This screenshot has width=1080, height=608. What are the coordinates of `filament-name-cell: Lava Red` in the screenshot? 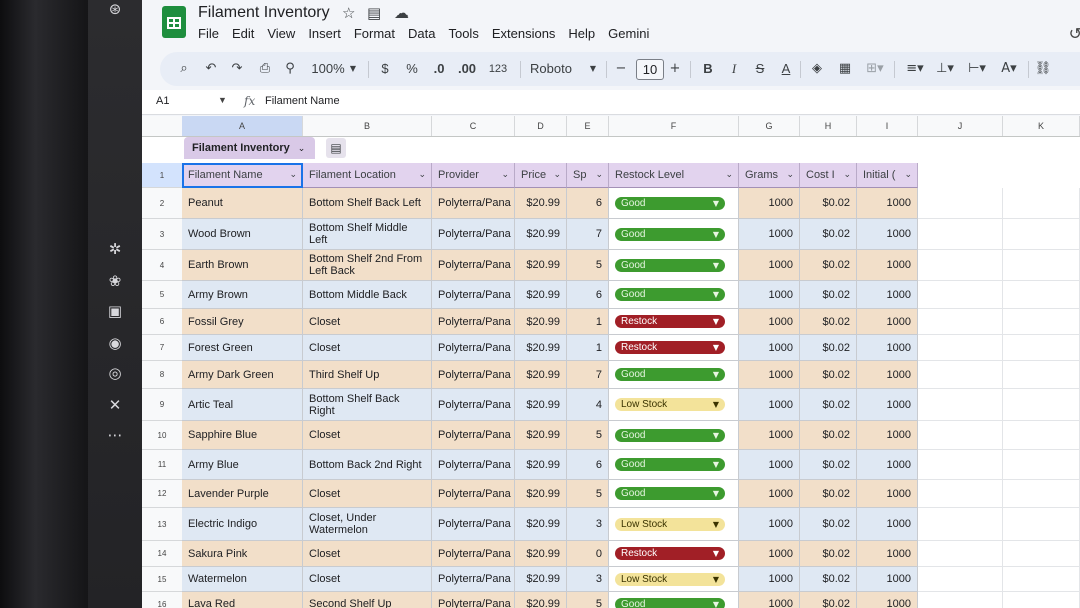 It's located at (242, 600).